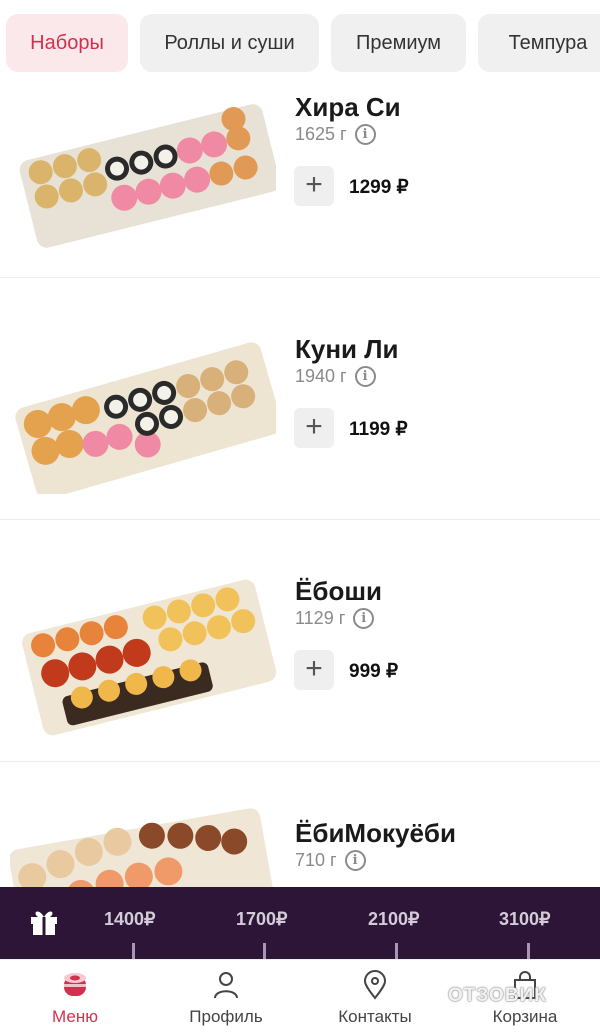 This screenshot has height=1032, width=600. I want to click on watermark: ОТЗОВИК, so click(497, 995).